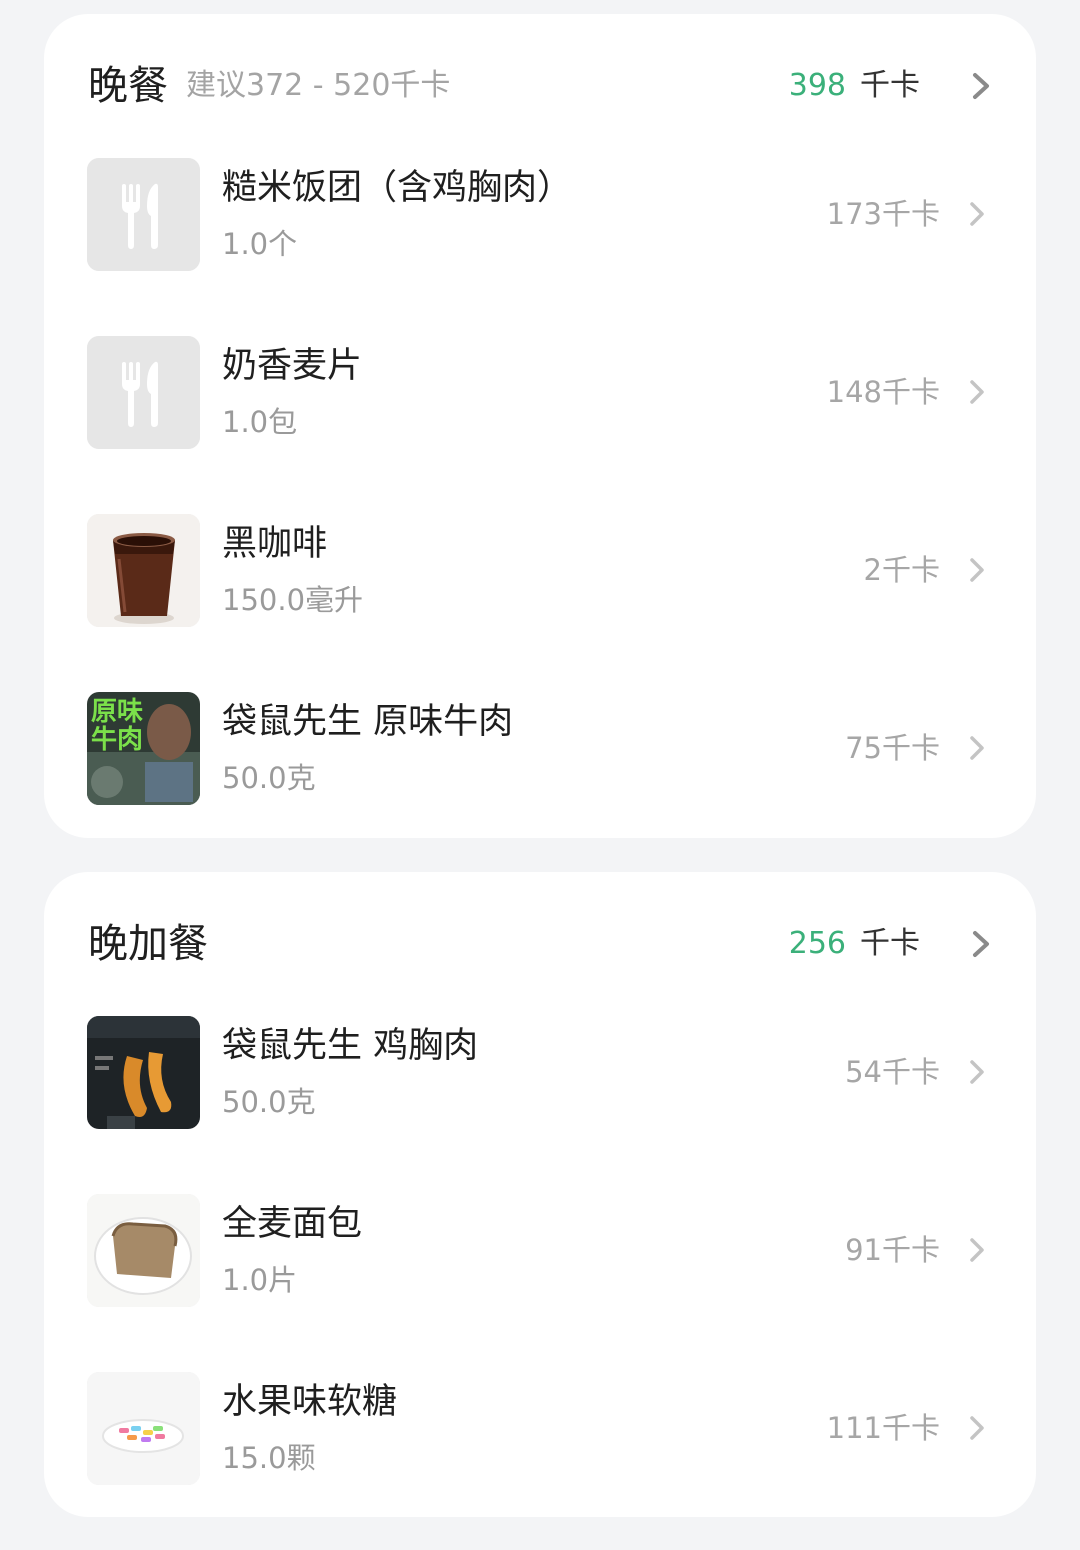 Image resolution: width=1080 pixels, height=1550 pixels. What do you see at coordinates (540, 86) in the screenshot?
I see `dinner-header: 晚餐 建议372 - 520千卡 398 千卡` at bounding box center [540, 86].